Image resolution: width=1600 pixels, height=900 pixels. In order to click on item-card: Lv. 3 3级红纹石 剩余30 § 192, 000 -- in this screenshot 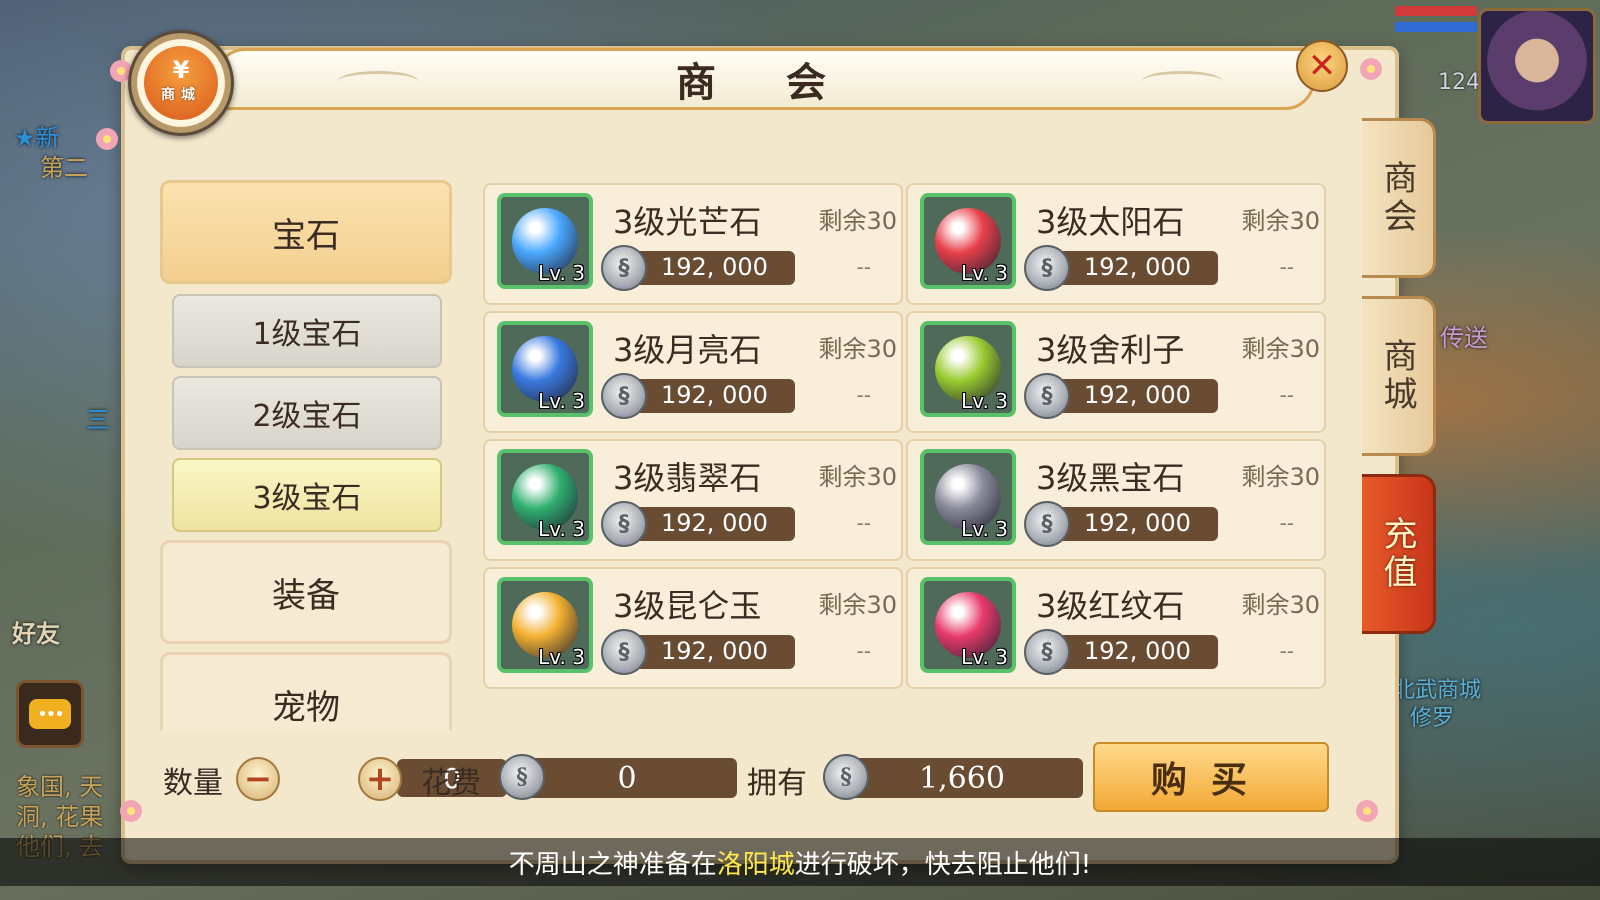, I will do `click(1116, 628)`.